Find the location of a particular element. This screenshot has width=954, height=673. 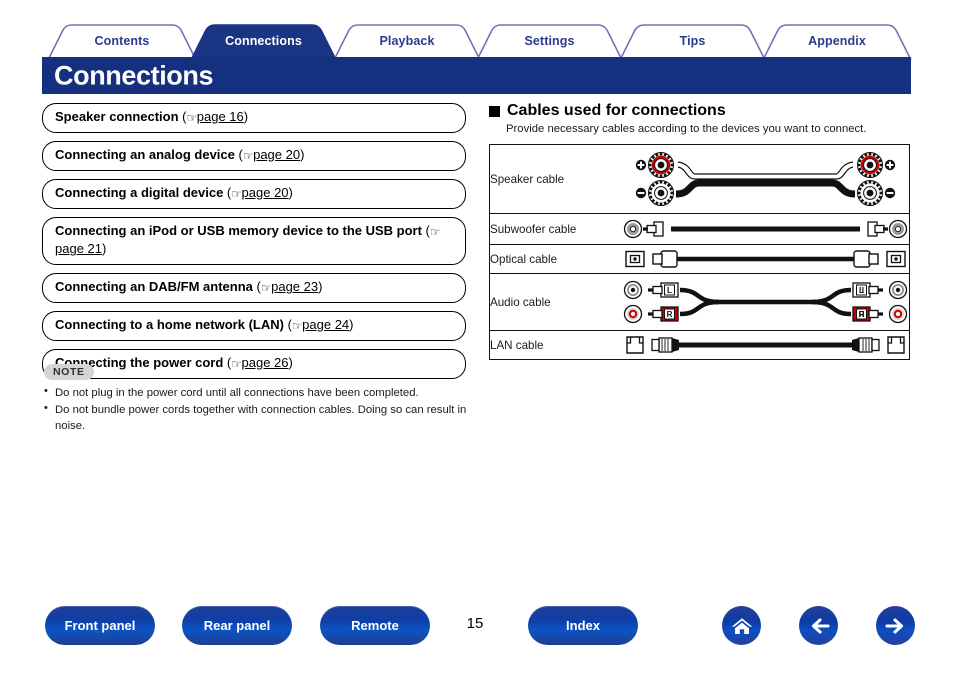

toc-link-ref: (☞page 16) is located at coordinates (213, 117).